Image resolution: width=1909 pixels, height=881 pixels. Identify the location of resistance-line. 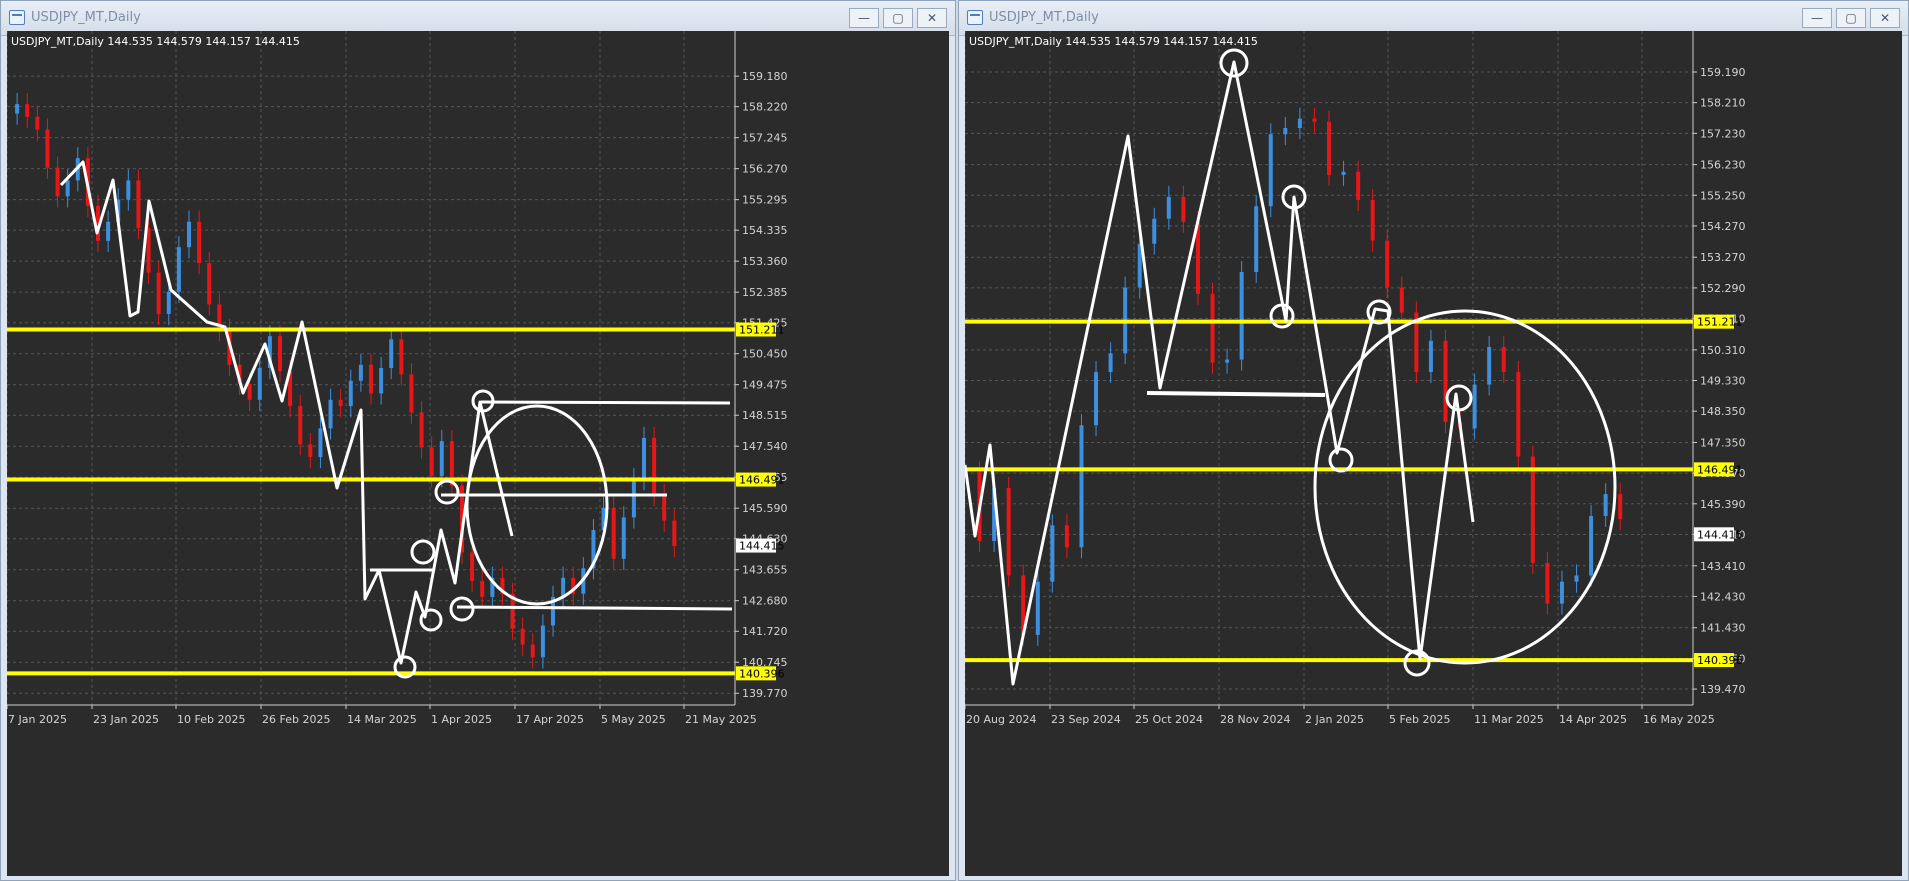
(605, 402).